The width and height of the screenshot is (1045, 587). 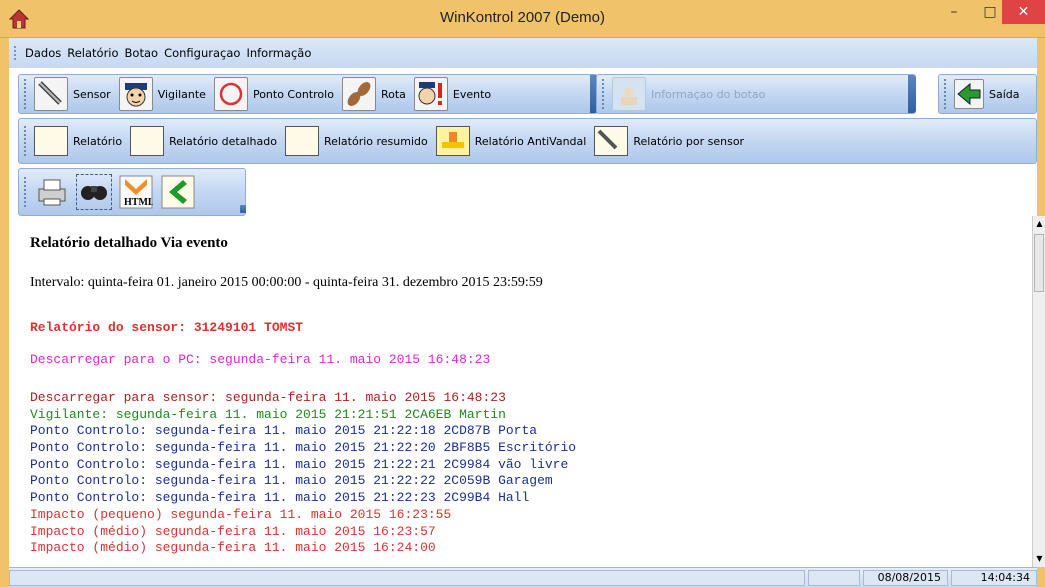 What do you see at coordinates (278, 53) in the screenshot?
I see `menu-informacao: Informação` at bounding box center [278, 53].